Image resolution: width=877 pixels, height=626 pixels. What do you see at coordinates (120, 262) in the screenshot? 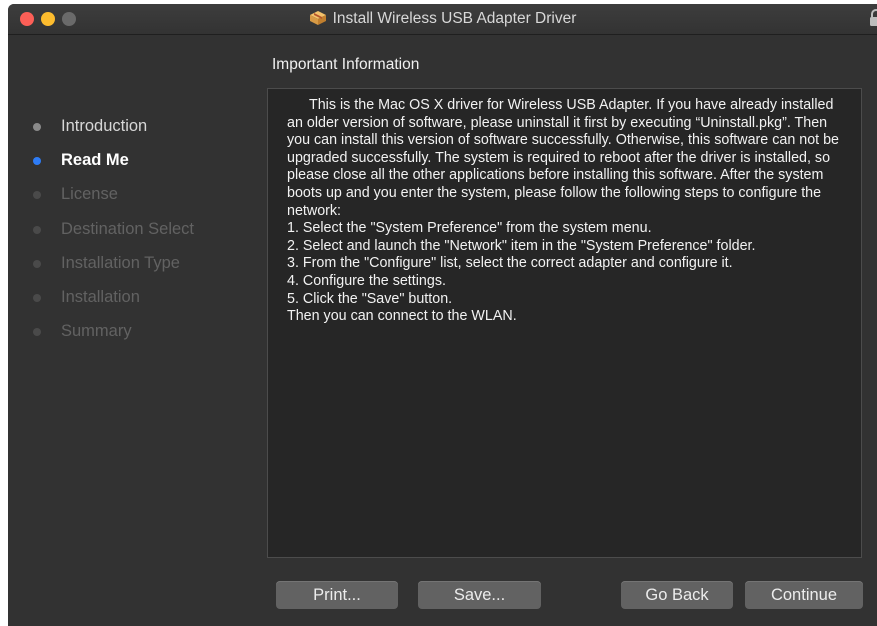
I see `step-label: Installation Type` at bounding box center [120, 262].